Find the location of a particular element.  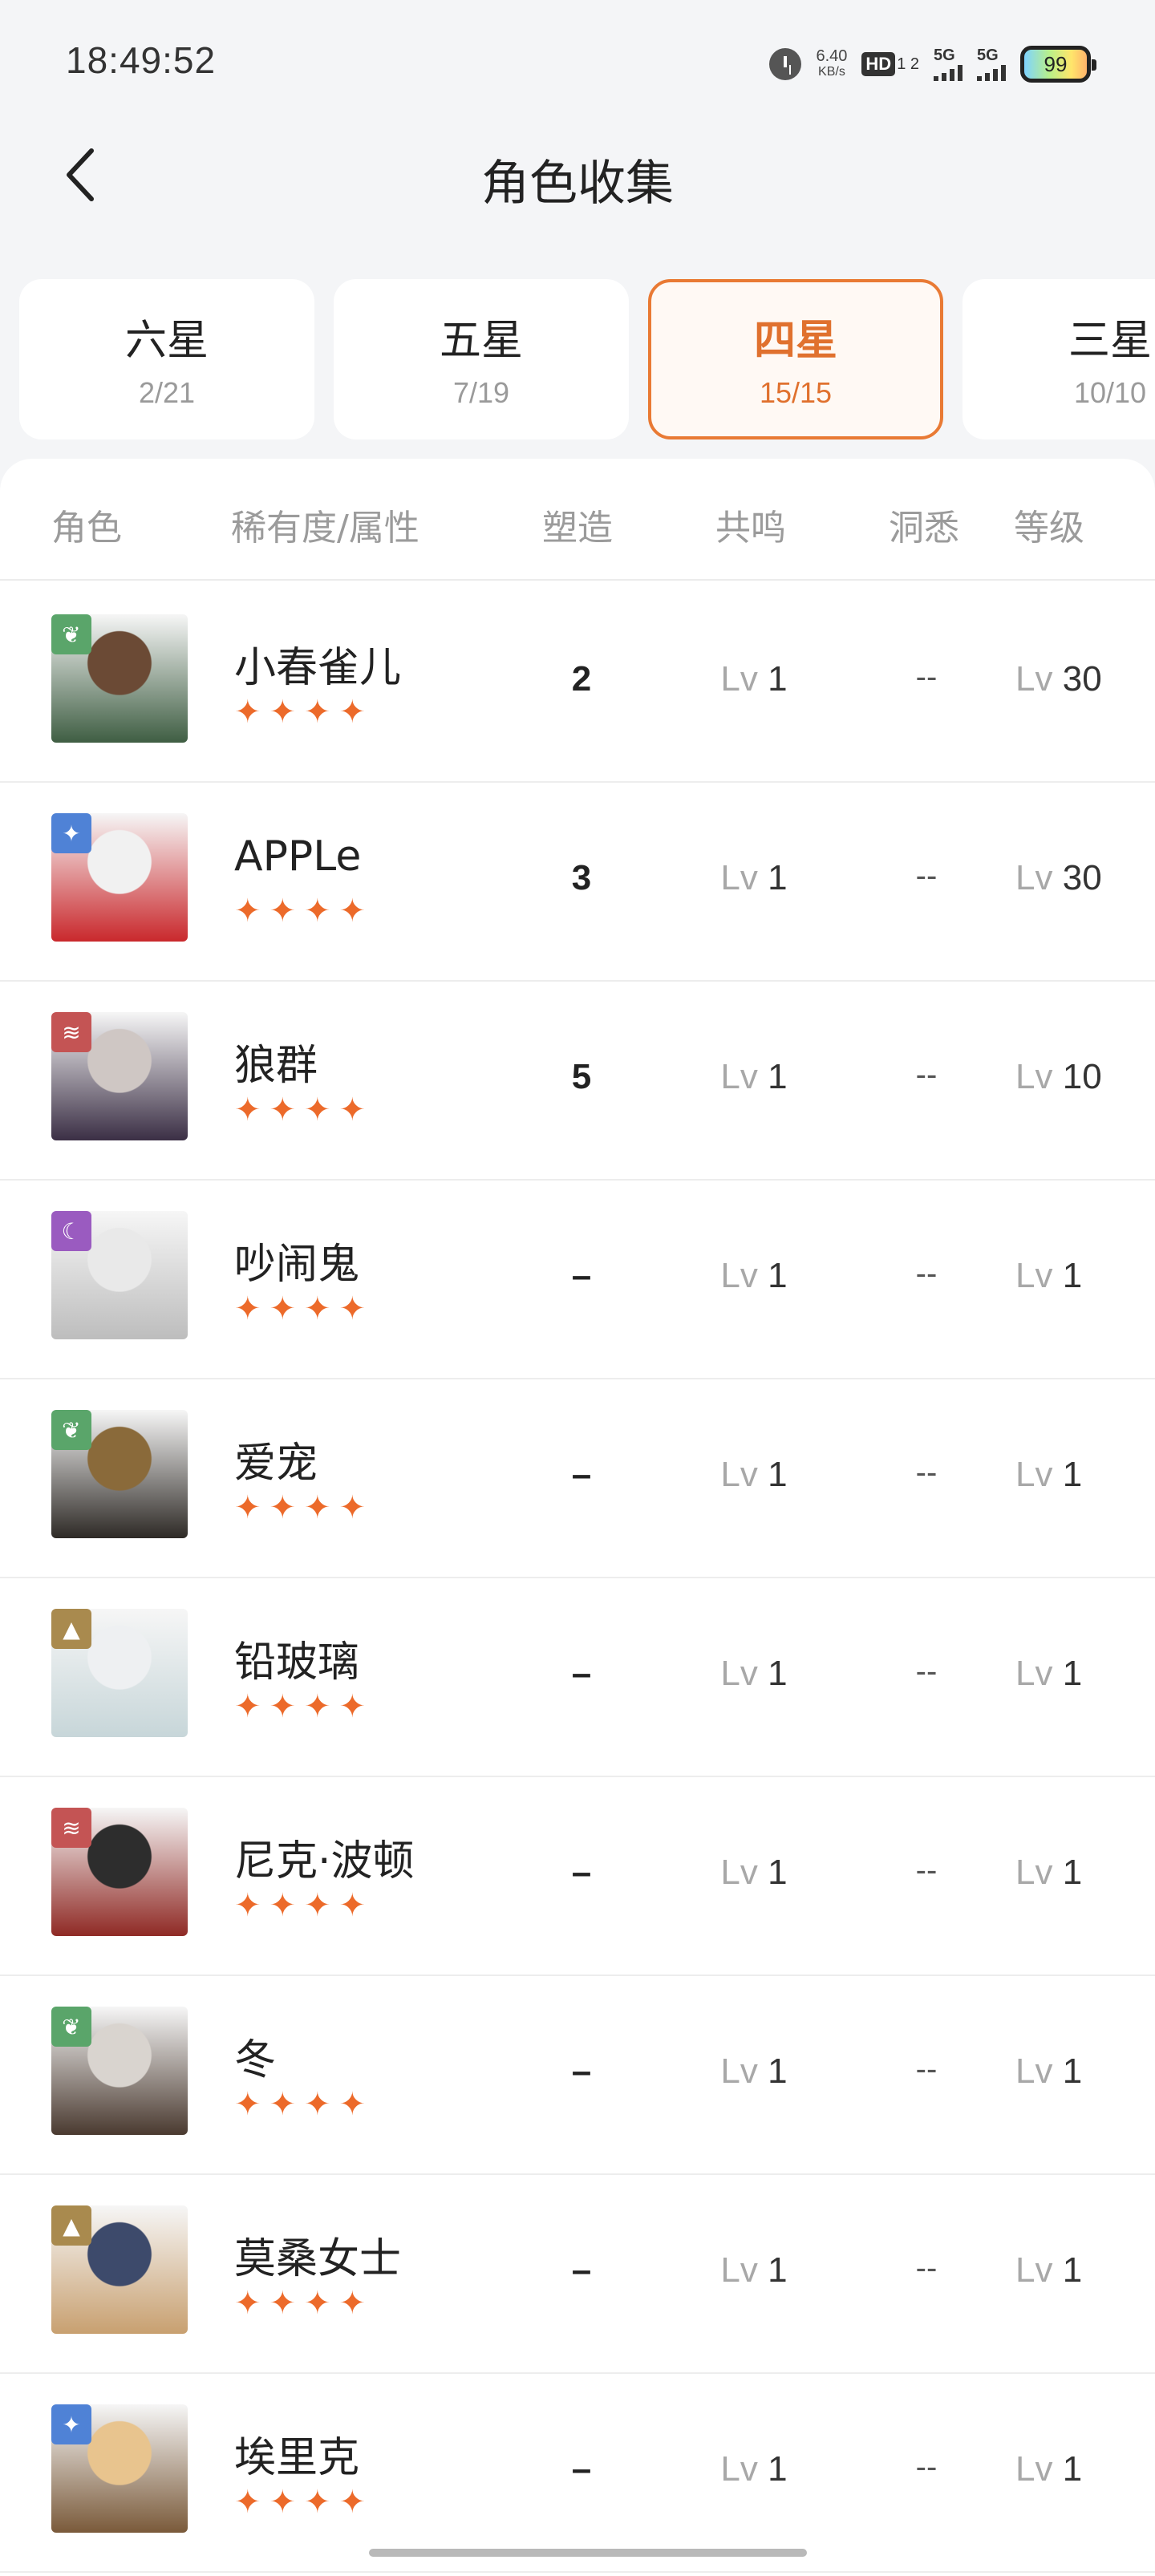

table-row: ☾ 吵闹鬼 ✦ ✦ ✦ ✦ – Lv 1 -- Lv 1 is located at coordinates (577, 1277).